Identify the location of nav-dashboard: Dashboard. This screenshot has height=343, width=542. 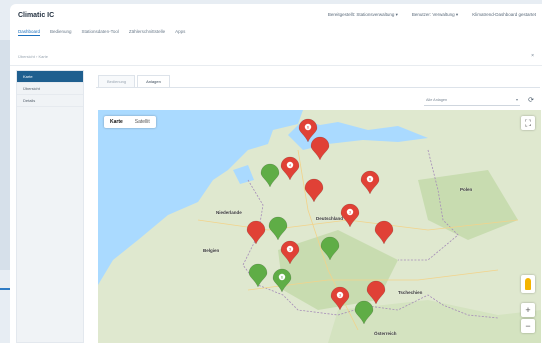
(29, 32).